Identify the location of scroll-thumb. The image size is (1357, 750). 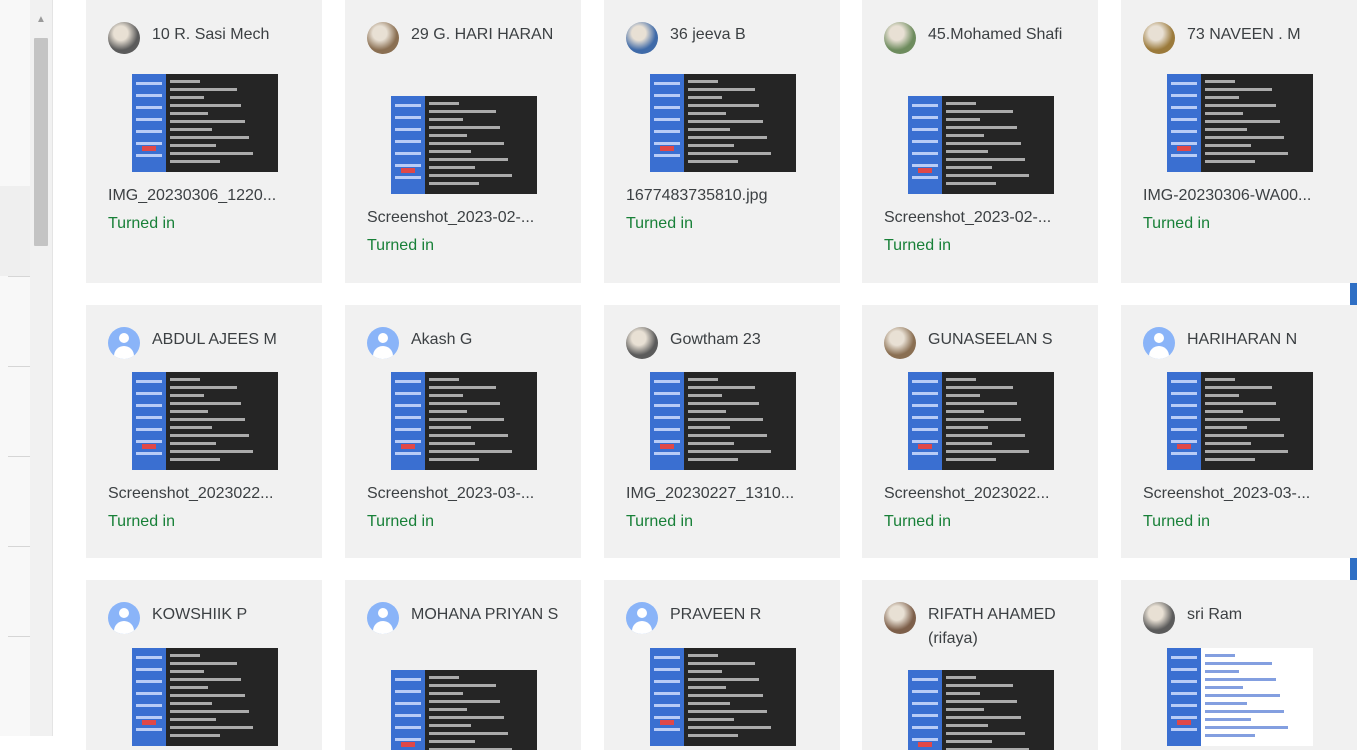
(41, 142).